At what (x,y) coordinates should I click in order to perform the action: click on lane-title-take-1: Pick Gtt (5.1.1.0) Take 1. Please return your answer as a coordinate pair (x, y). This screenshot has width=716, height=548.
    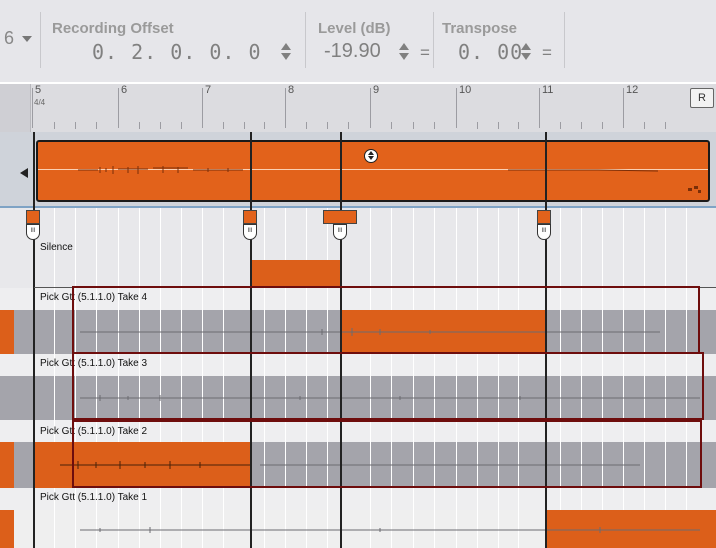
    Looking at the image, I should click on (94, 497).